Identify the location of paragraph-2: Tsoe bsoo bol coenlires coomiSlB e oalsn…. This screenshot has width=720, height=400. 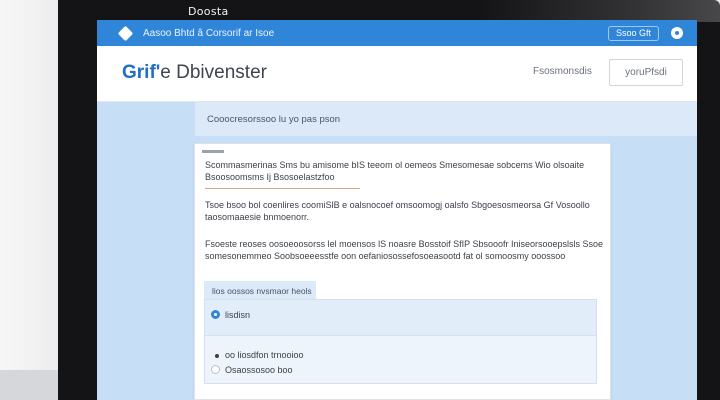
(397, 211).